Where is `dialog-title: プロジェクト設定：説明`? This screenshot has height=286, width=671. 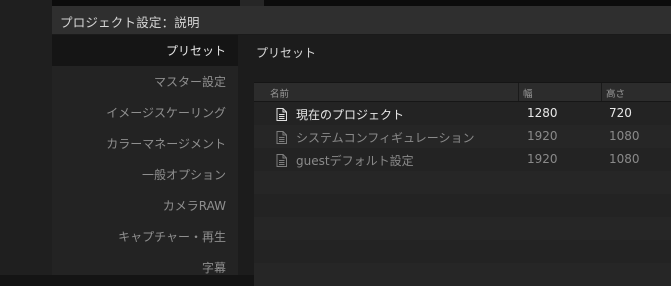
dialog-title: プロジェクト設定：説明 is located at coordinates (130, 22).